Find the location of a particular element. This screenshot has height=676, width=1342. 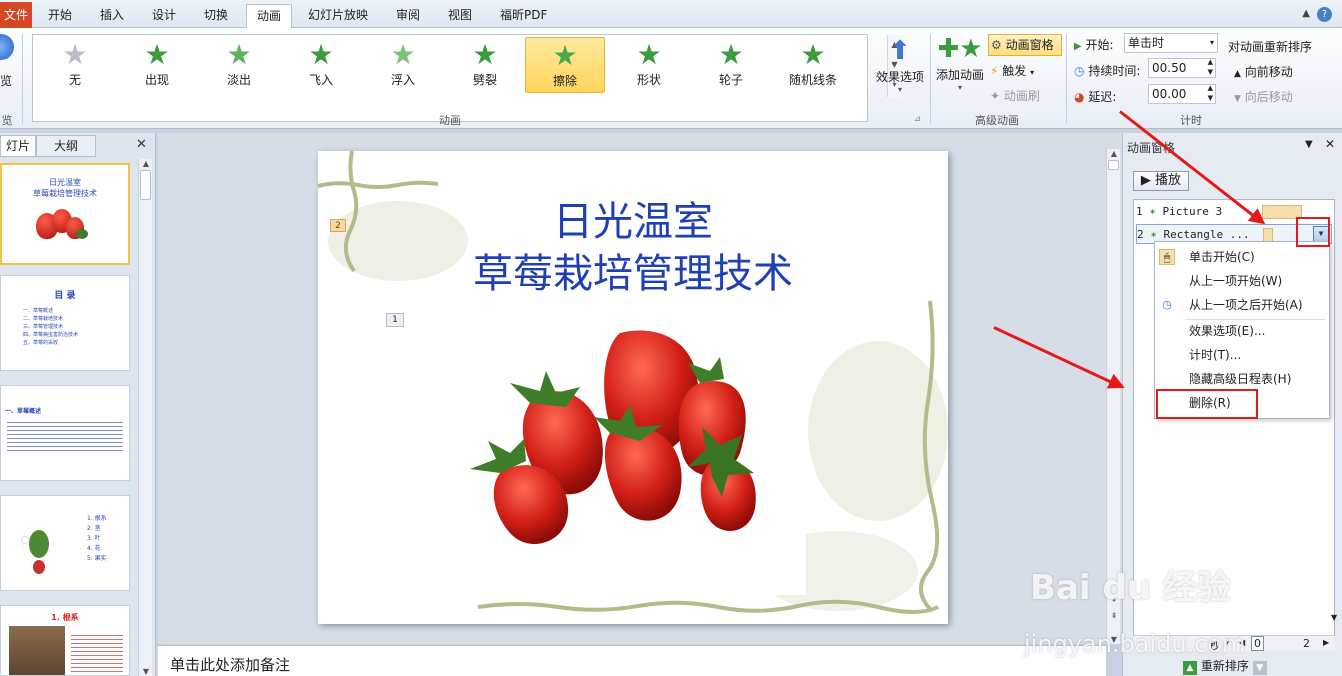

tab-outline: 大纲 is located at coordinates (66, 146).